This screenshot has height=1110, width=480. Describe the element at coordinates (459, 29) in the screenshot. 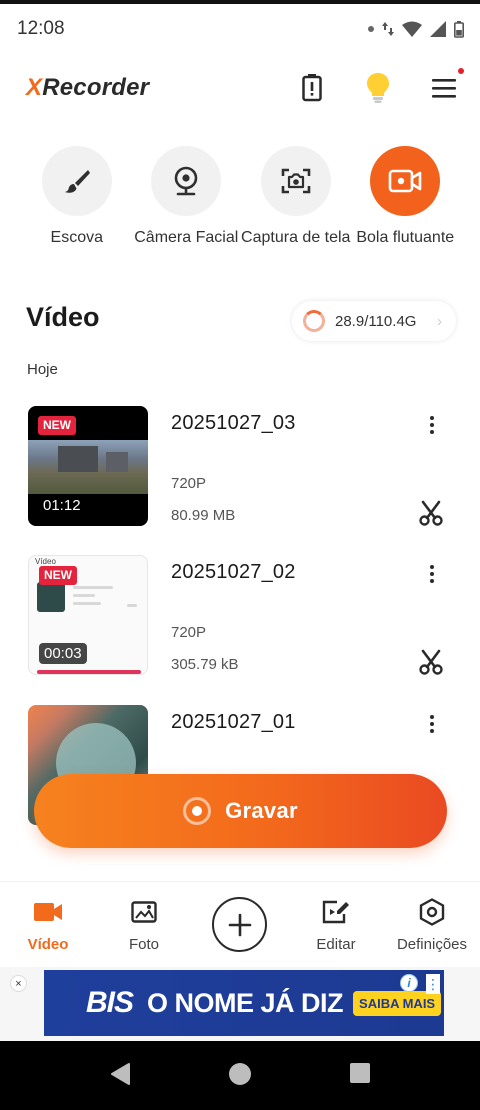

I see `battery-icon` at that location.